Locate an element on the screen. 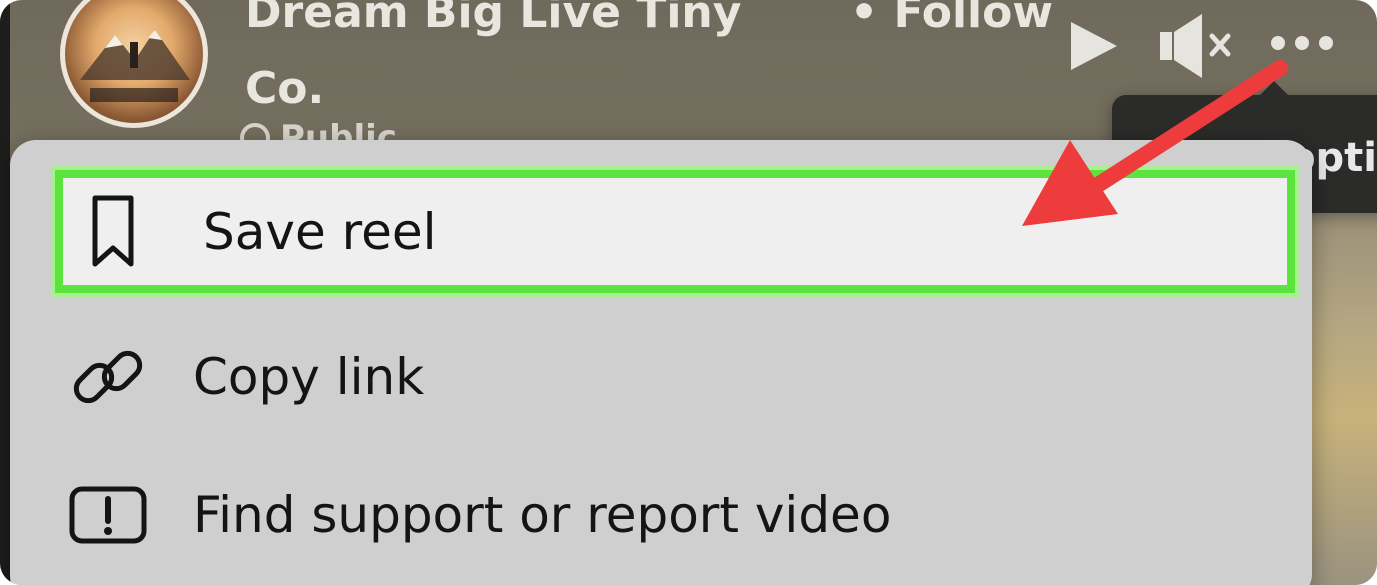 Image resolution: width=1377 pixels, height=585 pixels. more-options-icon is located at coordinates (1302, 43).